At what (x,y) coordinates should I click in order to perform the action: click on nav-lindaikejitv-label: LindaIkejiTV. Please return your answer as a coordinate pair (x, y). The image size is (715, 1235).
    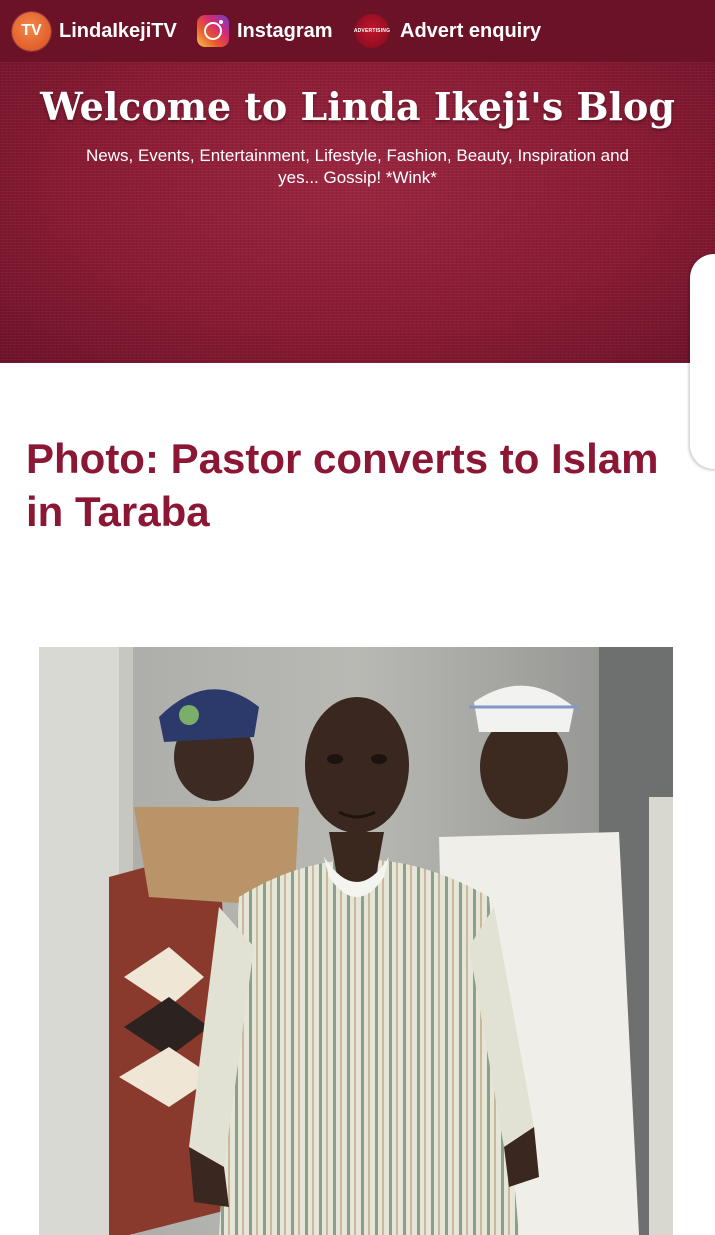
    Looking at the image, I should click on (118, 30).